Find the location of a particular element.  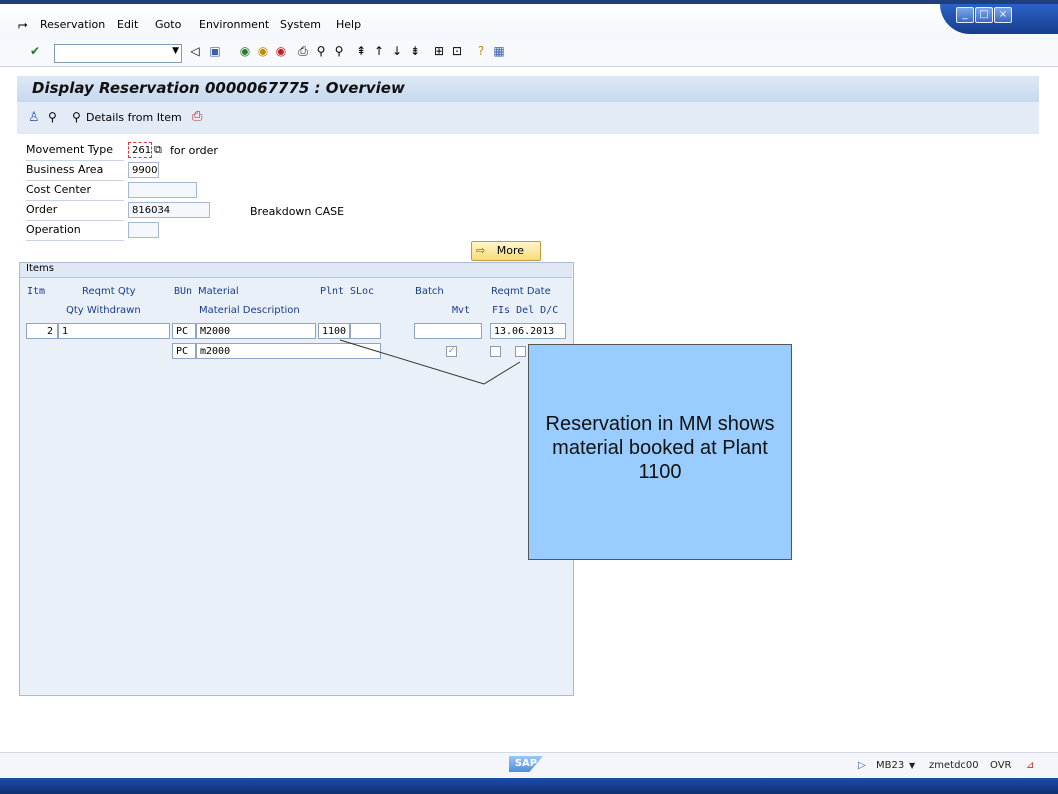

transaction-dropdown-icon: ▼ is located at coordinates (912, 765).